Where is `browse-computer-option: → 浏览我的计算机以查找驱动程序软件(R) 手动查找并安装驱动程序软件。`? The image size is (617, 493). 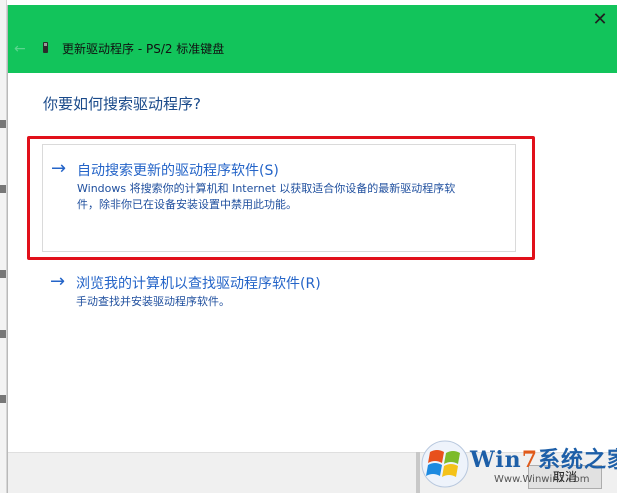 browse-computer-option: → 浏览我的计算机以查找驱动程序软件(R) 手动查找并安装驱动程序软件。 is located at coordinates (279, 292).